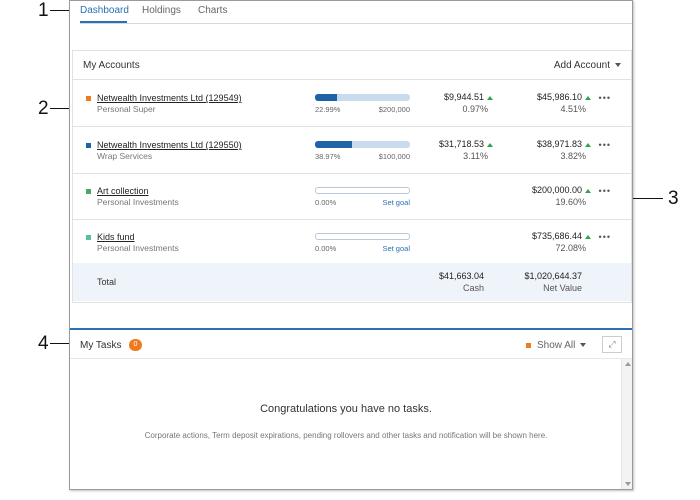  Describe the element at coordinates (626, 424) in the screenshot. I see `tasks-scrollbar` at that location.